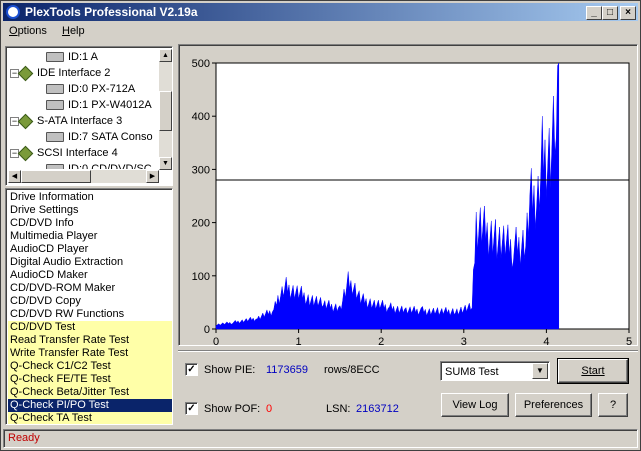 The image size is (641, 451). I want to click on y-tick-label: 400, so click(201, 117).